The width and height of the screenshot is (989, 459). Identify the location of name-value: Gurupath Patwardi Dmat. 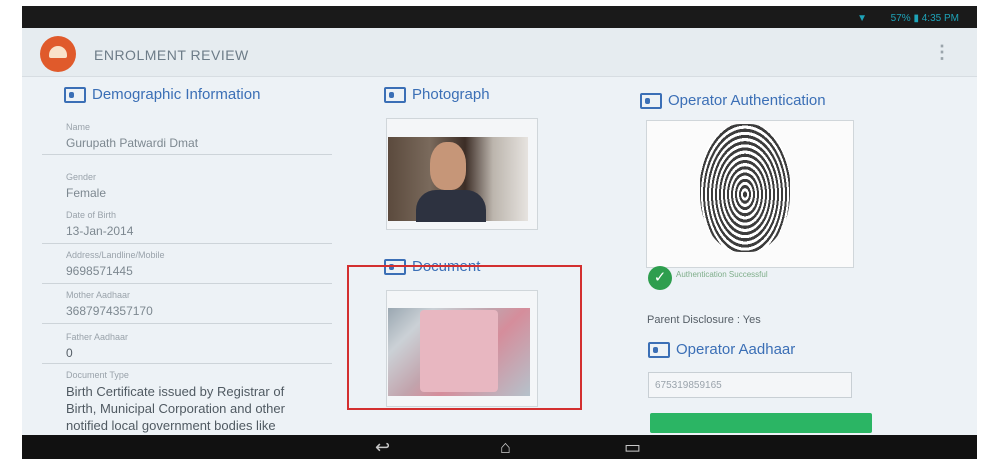
(132, 143).